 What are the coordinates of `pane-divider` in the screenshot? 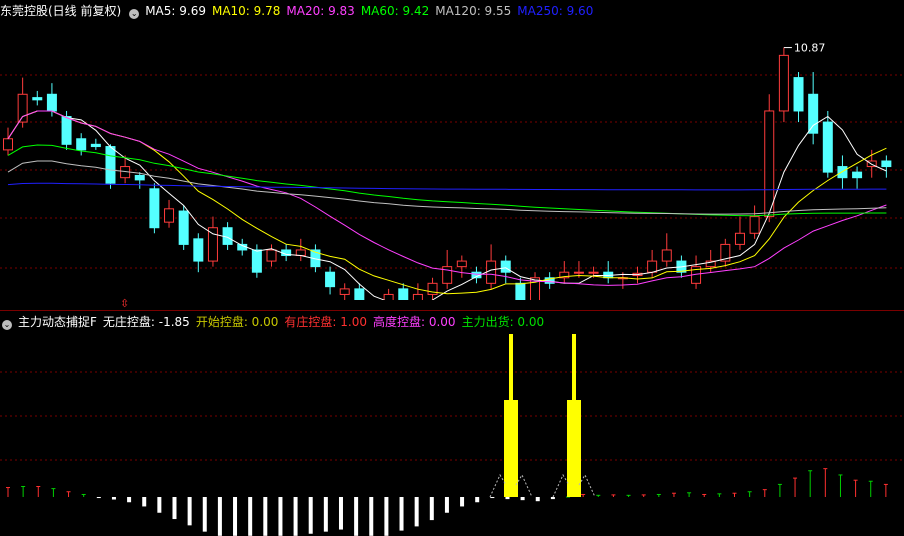 It's located at (452, 310).